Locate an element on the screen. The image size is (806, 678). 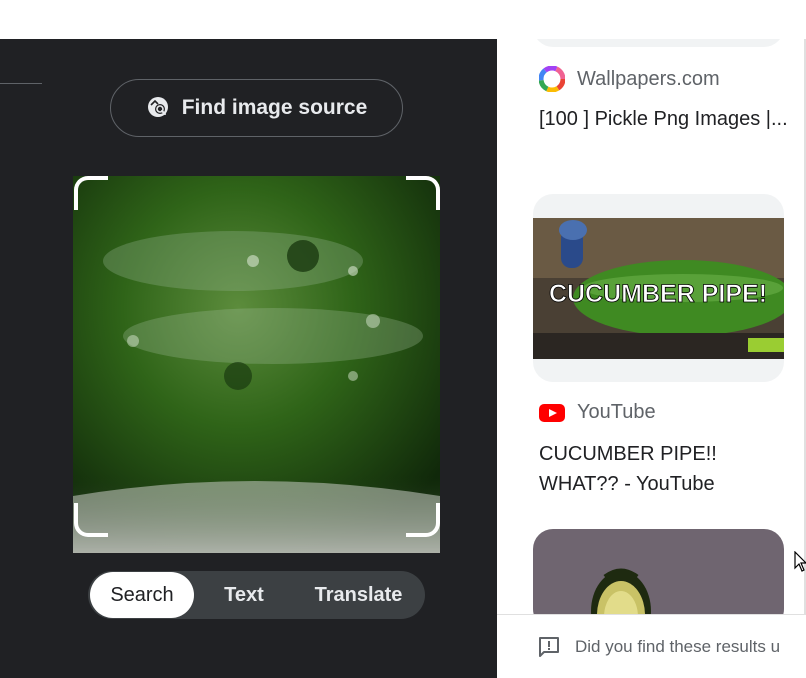
youtube-icon is located at coordinates (552, 412).